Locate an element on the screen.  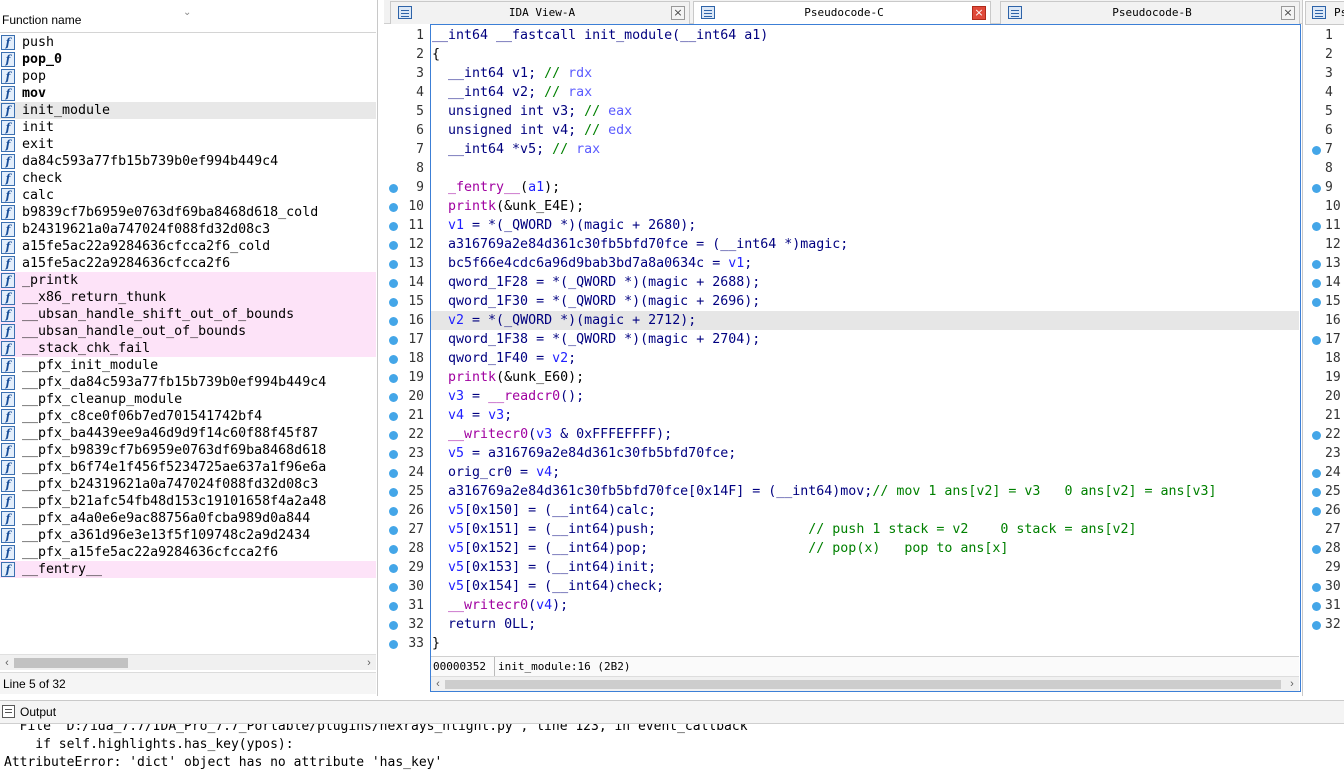
function-list-item: f __ubsan_handle_shift_out_of_bounds is located at coordinates (188, 314).